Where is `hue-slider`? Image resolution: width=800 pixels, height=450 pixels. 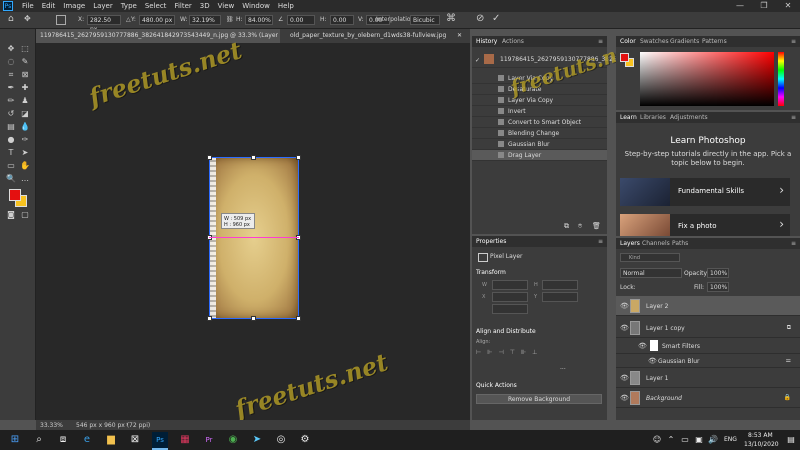
hue-slider is located at coordinates (781, 79).